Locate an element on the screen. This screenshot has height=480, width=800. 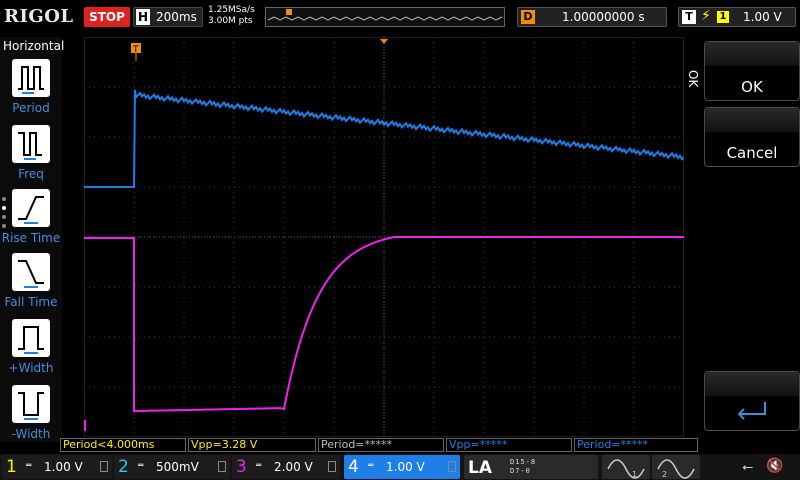
ok-button-header is located at coordinates (752, 54).